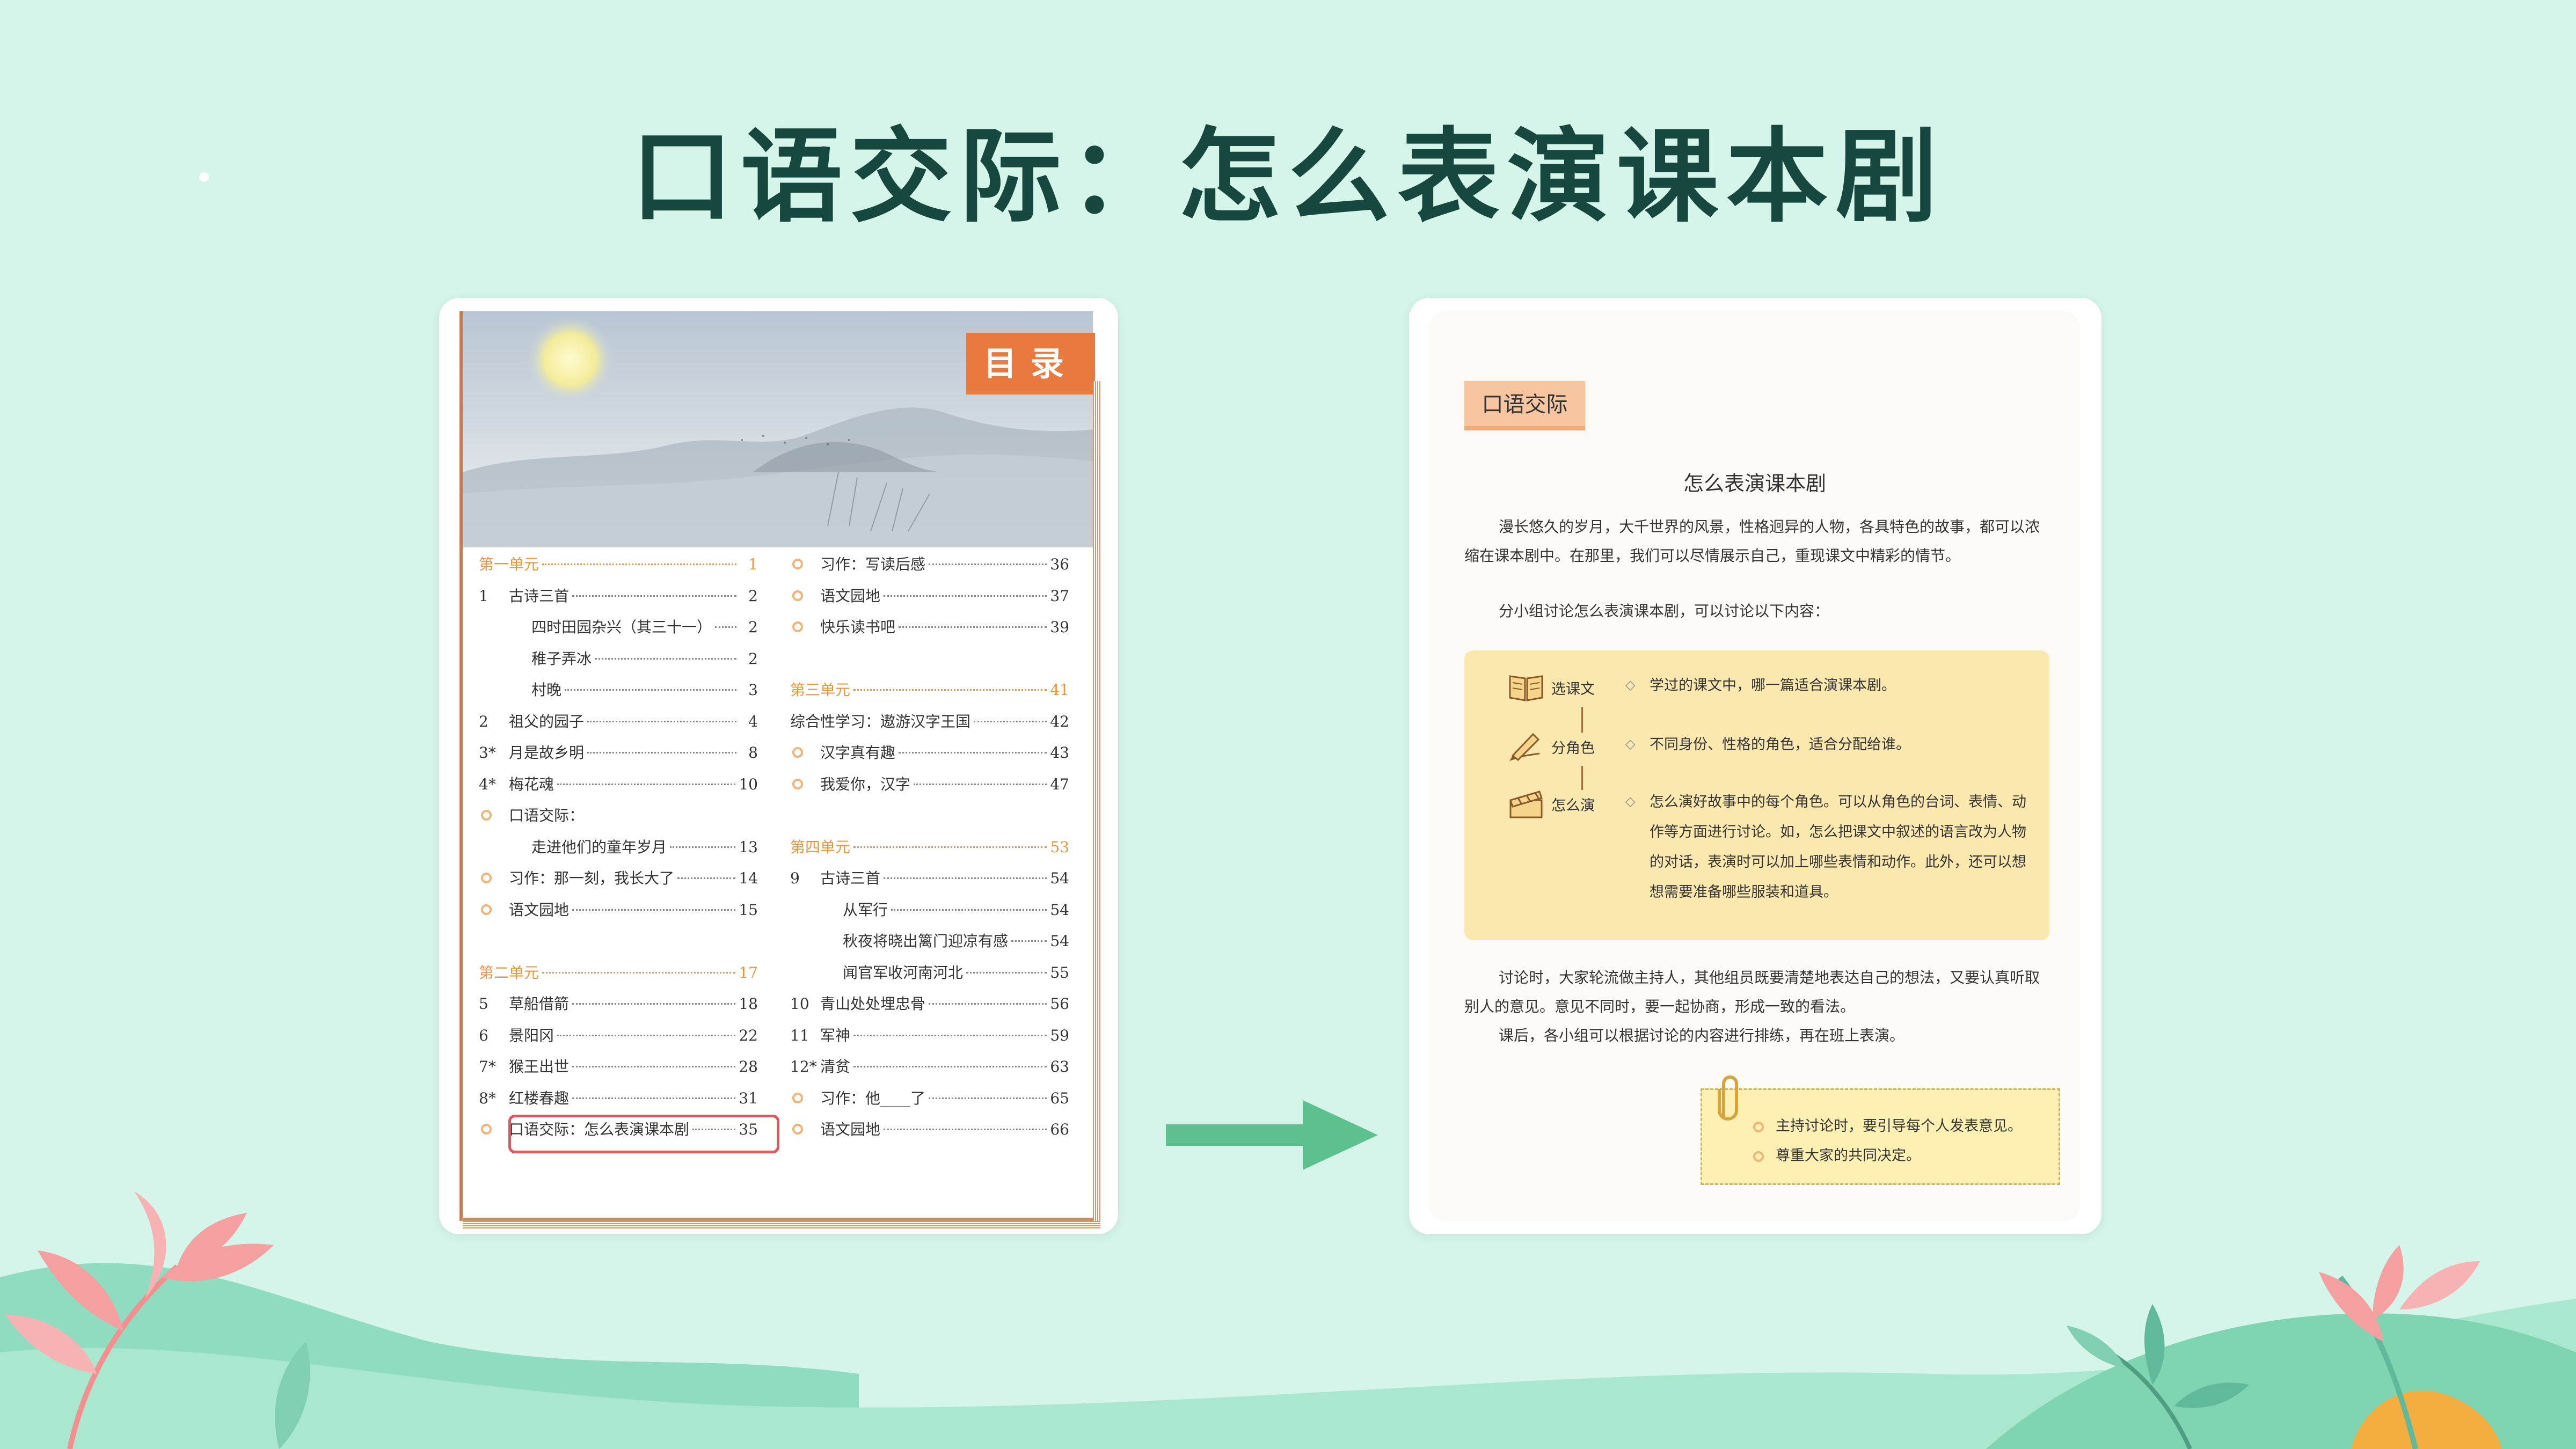 This screenshot has width=2576, height=1449. I want to click on toc-lesson-number: 10, so click(799, 1004).